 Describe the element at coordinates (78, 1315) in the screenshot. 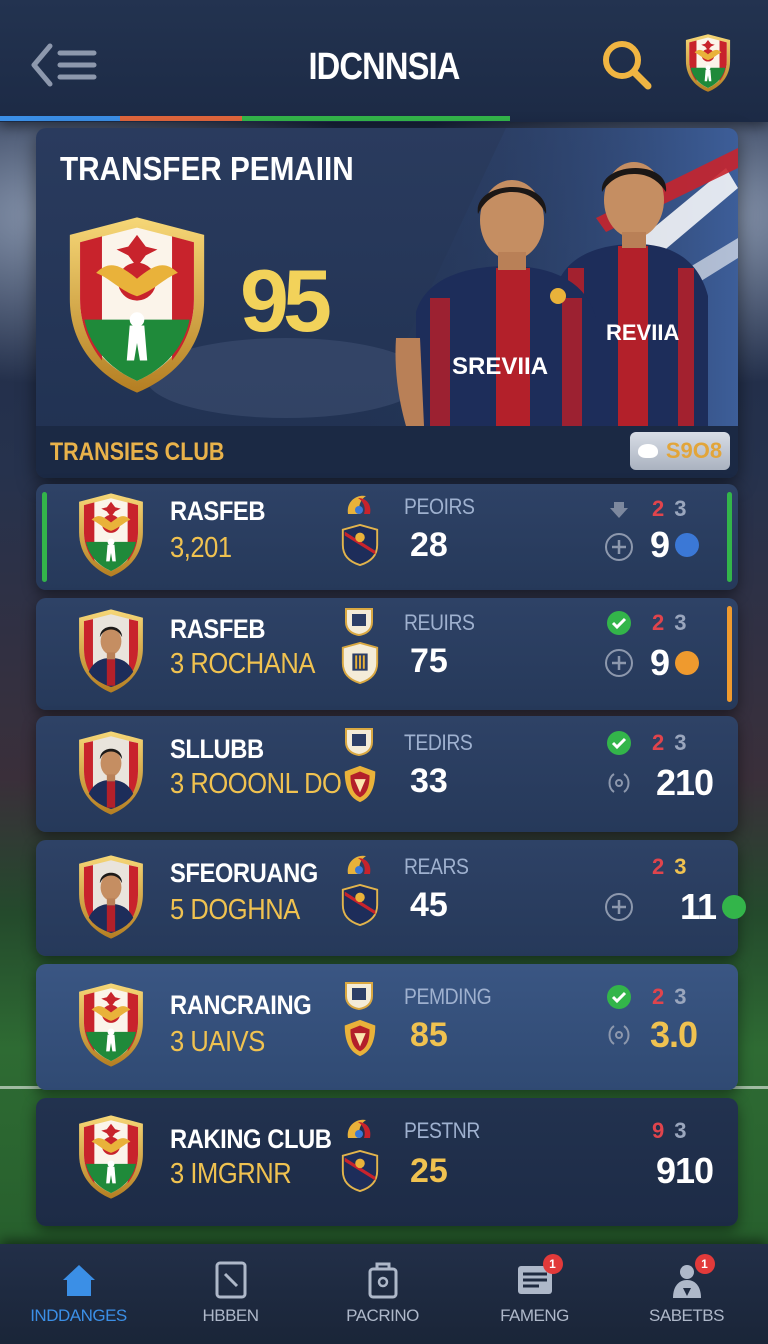

I see `nav-label: INDDANGES` at that location.